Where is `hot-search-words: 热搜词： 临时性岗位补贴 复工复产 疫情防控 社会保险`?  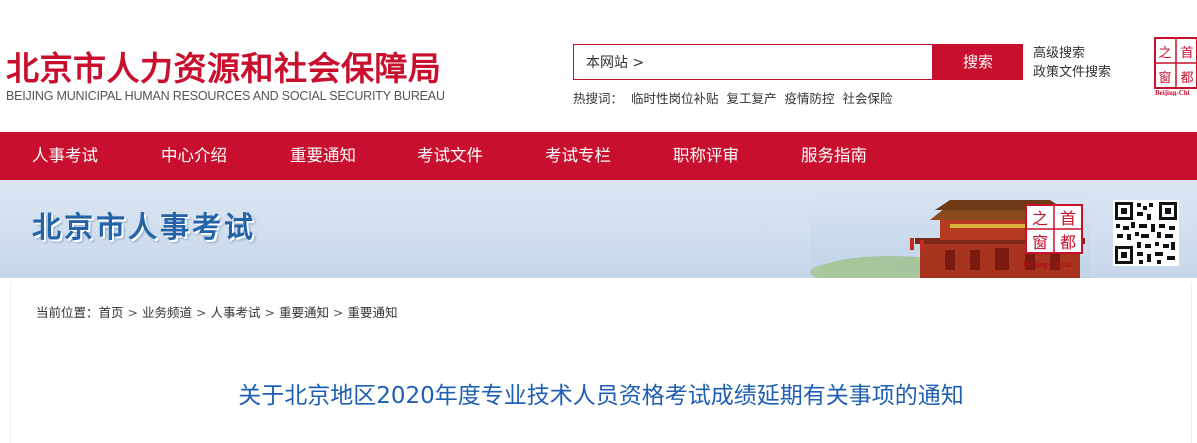 hot-search-words: 热搜词： 临时性岗位补贴 复工复产 疫情防控 社会保险 is located at coordinates (735, 97).